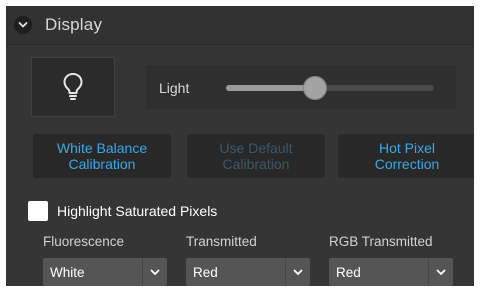 The height and width of the screenshot is (289, 481). Describe the element at coordinates (137, 211) in the screenshot. I see `highlight-saturated-label: Highlight Saturated Pixels` at that location.